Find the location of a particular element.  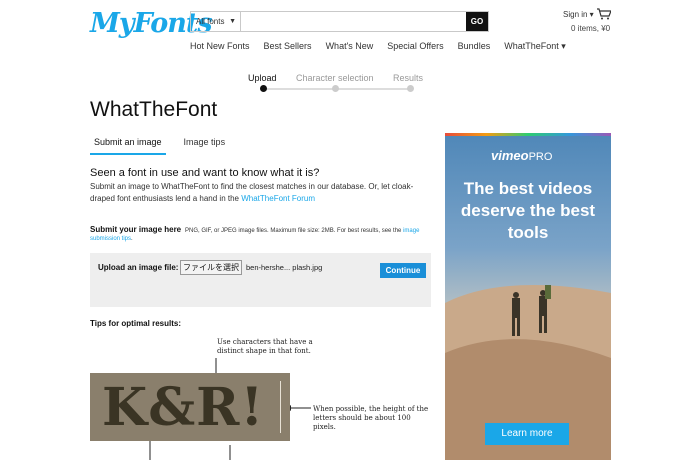

pro-logo-text: PRO is located at coordinates (540, 157).